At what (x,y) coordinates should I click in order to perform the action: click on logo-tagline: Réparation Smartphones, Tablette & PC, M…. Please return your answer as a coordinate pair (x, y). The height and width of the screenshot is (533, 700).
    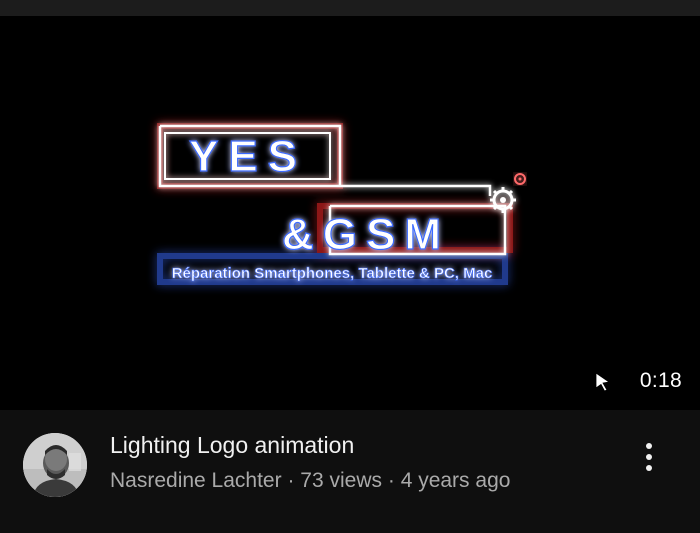
    Looking at the image, I should click on (332, 274).